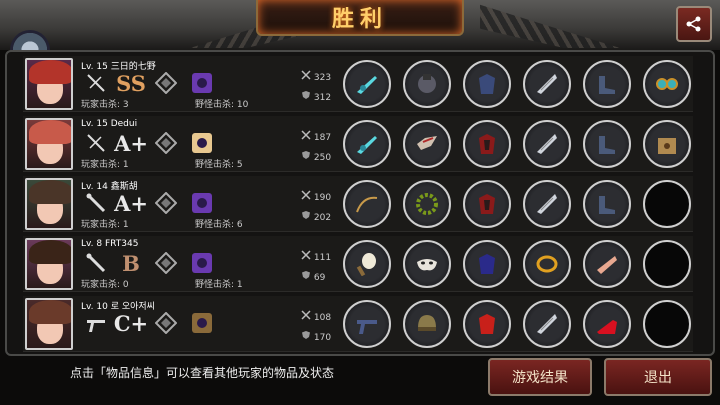 The width and height of the screenshot is (720, 405). I want to click on player-row: Lv. 15 Dedui A+ 玩家击杀: 1 野怪击杀: 5 187 250, so click(358, 144).